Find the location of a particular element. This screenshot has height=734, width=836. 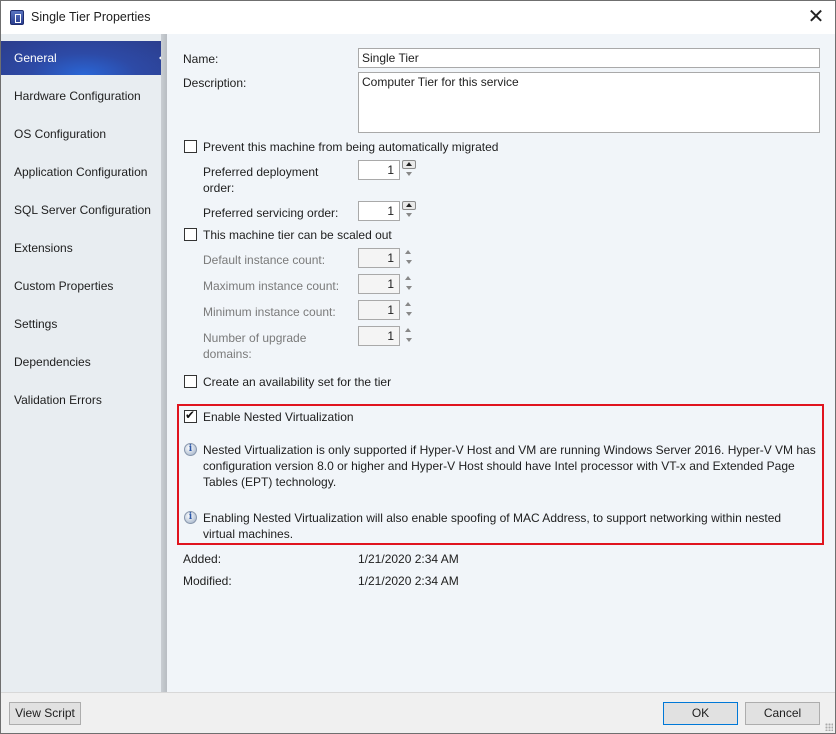

view-script-button: View Script is located at coordinates (45, 713).